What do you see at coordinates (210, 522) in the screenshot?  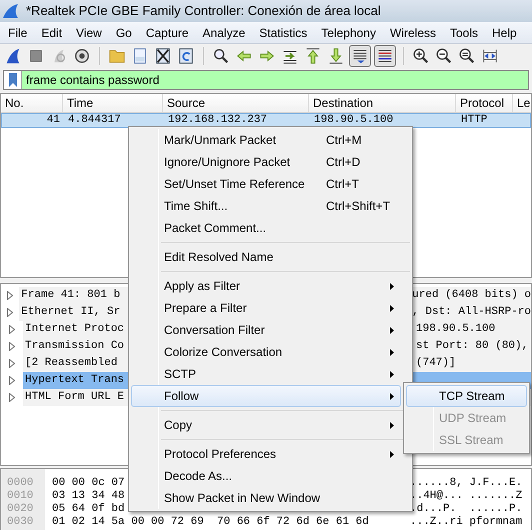 I see `hex-bytes: 01 02 14 5a 00 00 72 69 70 66 6f 72 6d 6e 61 6d` at bounding box center [210, 522].